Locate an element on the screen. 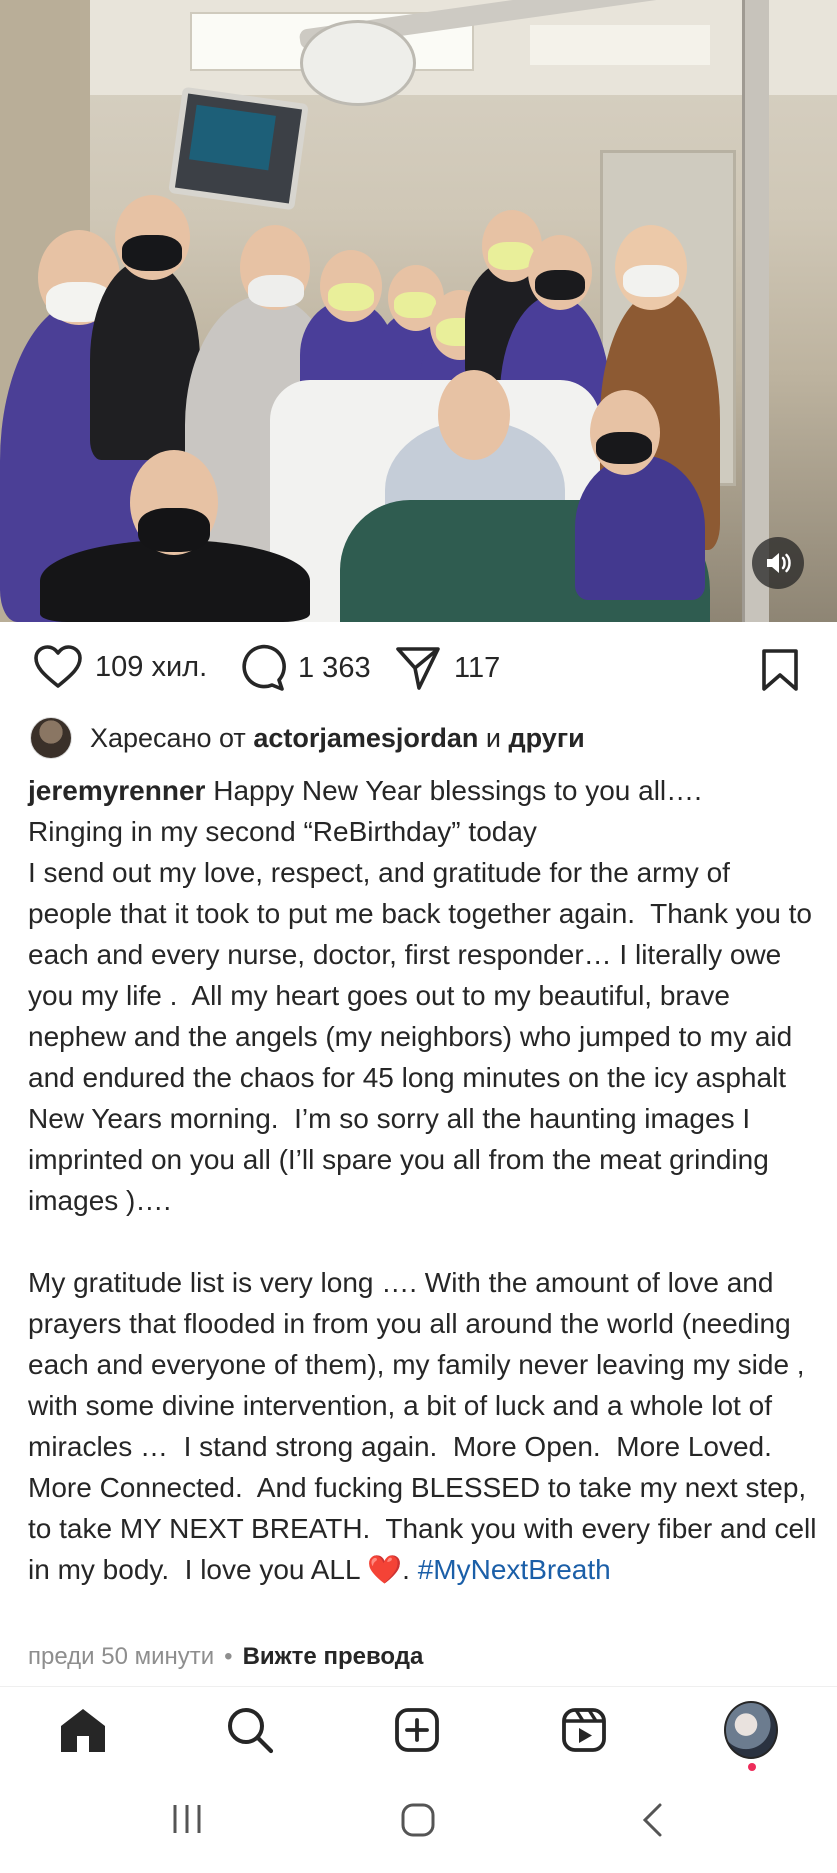 The width and height of the screenshot is (837, 1873). home-icon is located at coordinates (83, 1730).